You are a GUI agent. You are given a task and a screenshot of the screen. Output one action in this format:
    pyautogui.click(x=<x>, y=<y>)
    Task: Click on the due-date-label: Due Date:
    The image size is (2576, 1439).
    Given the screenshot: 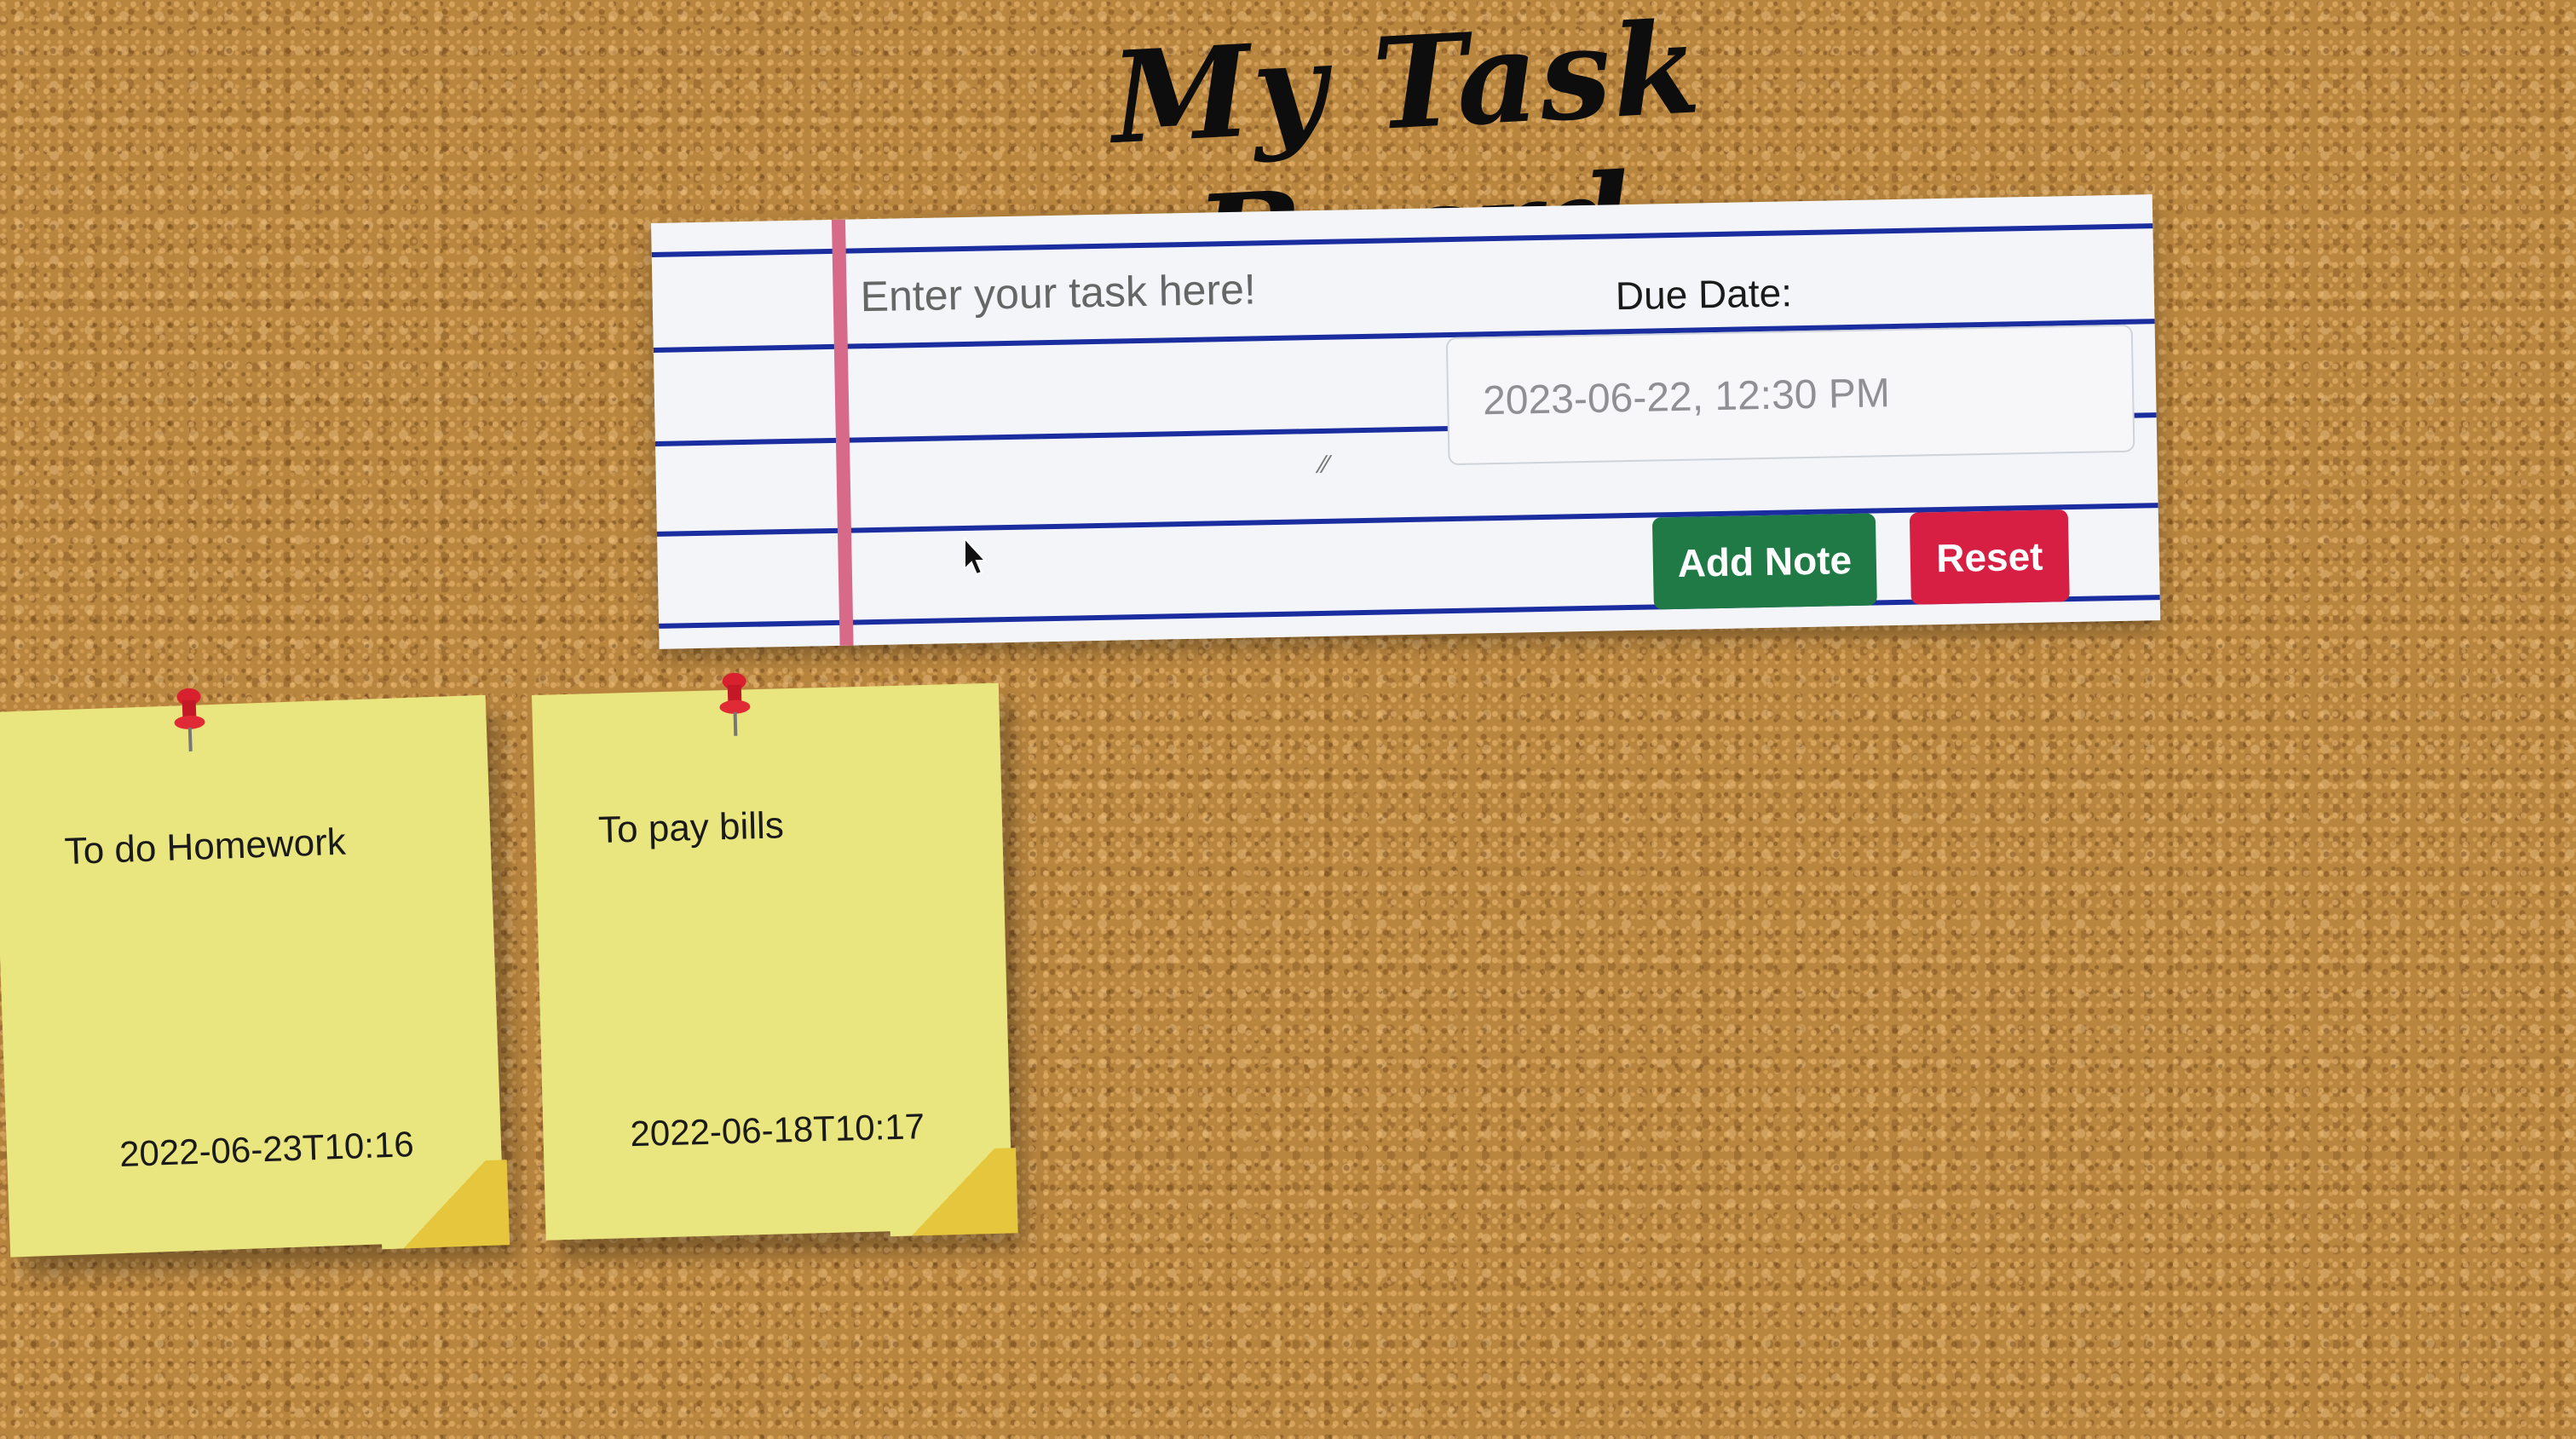 What is the action you would take?
    pyautogui.click(x=1704, y=294)
    